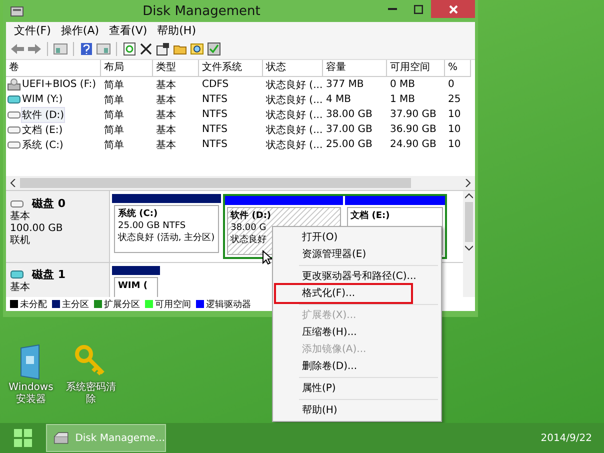  I want to click on table-cell-text: 4 MB, so click(338, 99).